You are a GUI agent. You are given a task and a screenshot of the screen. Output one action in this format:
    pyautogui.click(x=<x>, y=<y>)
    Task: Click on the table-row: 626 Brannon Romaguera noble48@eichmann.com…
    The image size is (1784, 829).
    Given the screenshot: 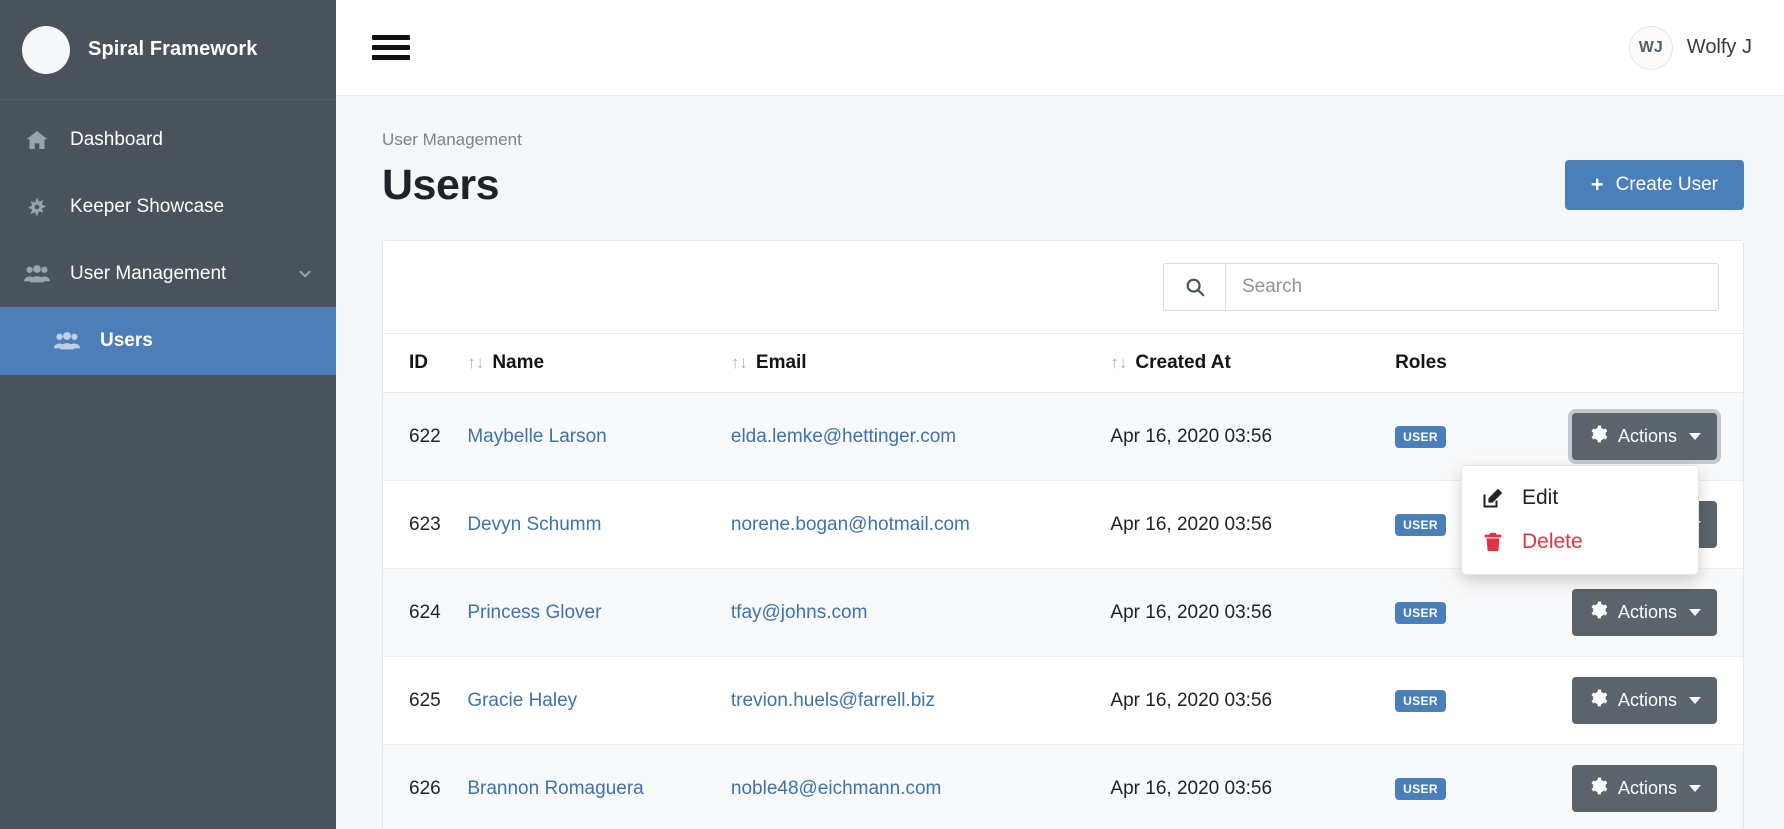 What is the action you would take?
    pyautogui.click(x=1063, y=786)
    